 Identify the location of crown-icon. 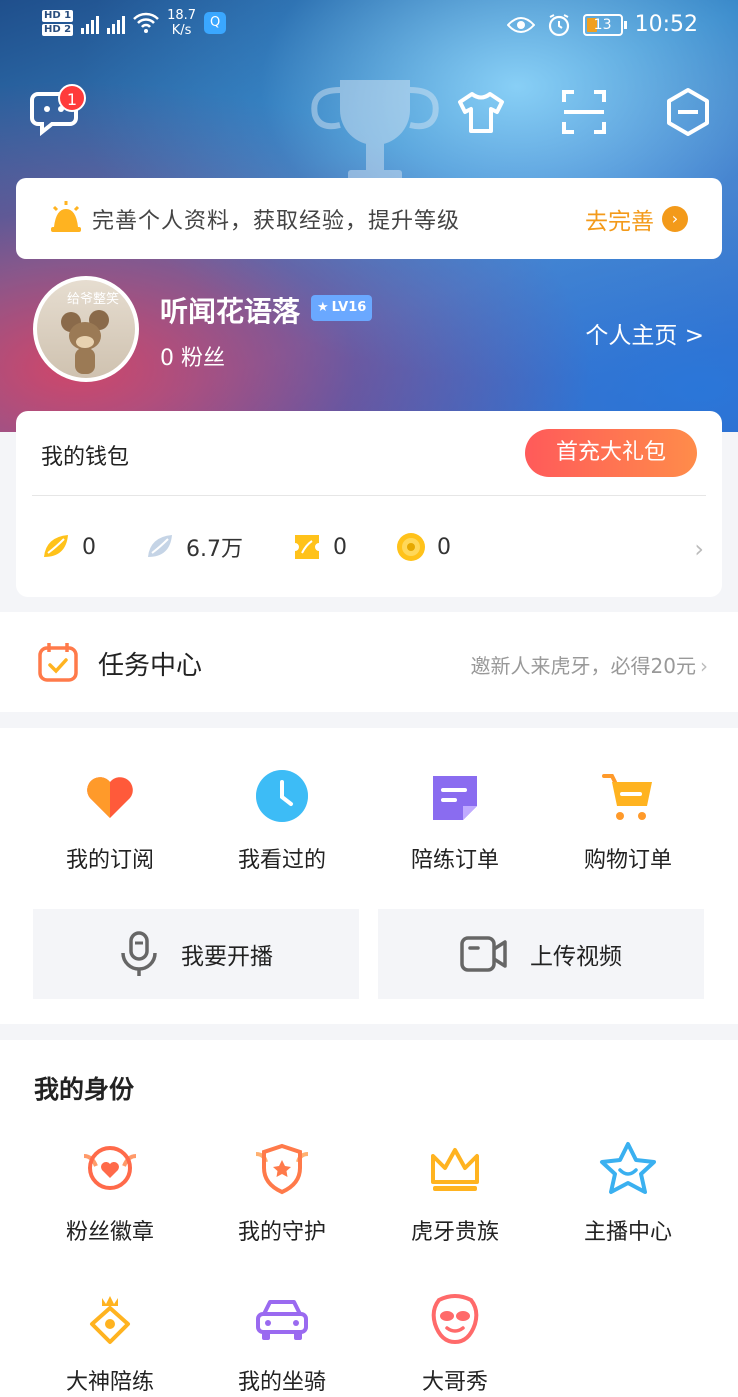
(455, 1169).